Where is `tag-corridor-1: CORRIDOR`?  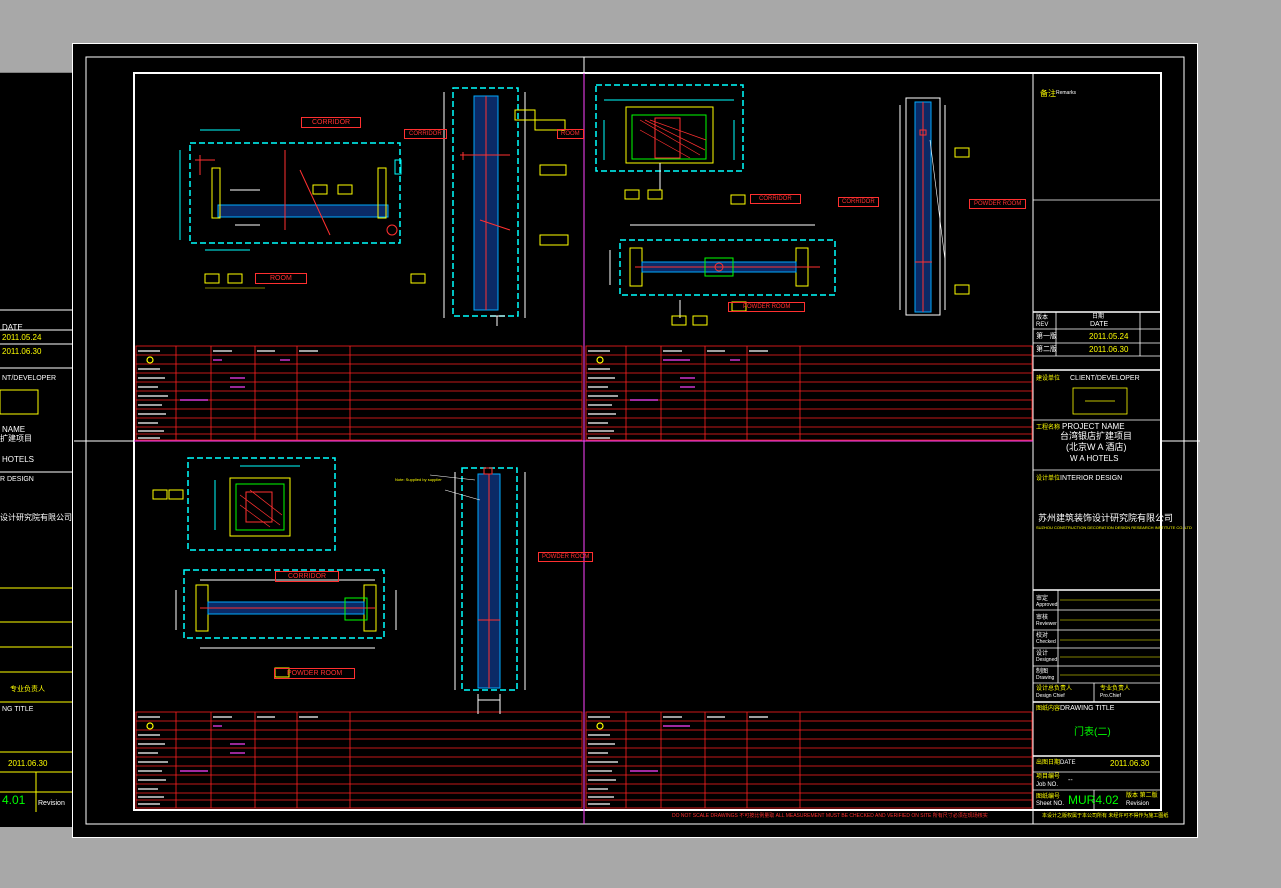 tag-corridor-1: CORRIDOR is located at coordinates (331, 122).